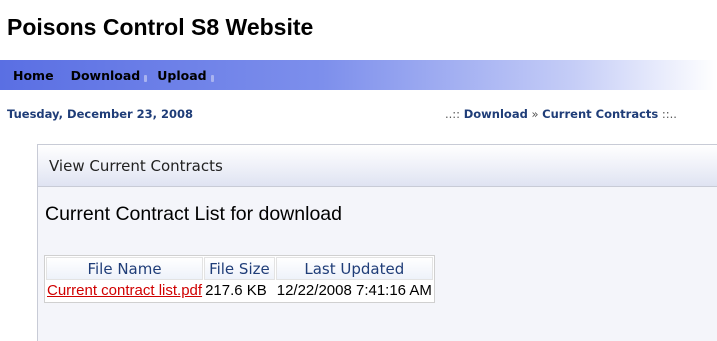 This screenshot has width=717, height=341. I want to click on site-title: Poisons Control S8 Website, so click(160, 27).